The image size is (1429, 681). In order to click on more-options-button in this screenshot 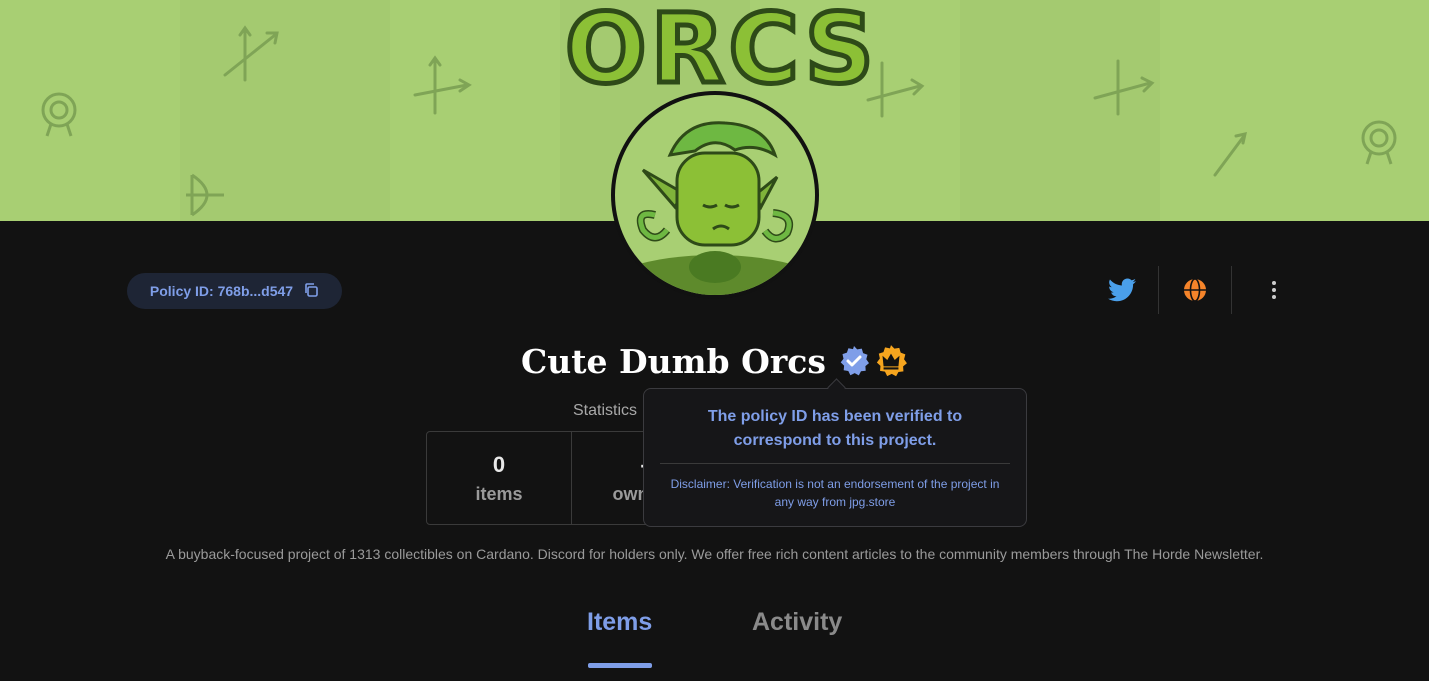, I will do `click(1274, 290)`.